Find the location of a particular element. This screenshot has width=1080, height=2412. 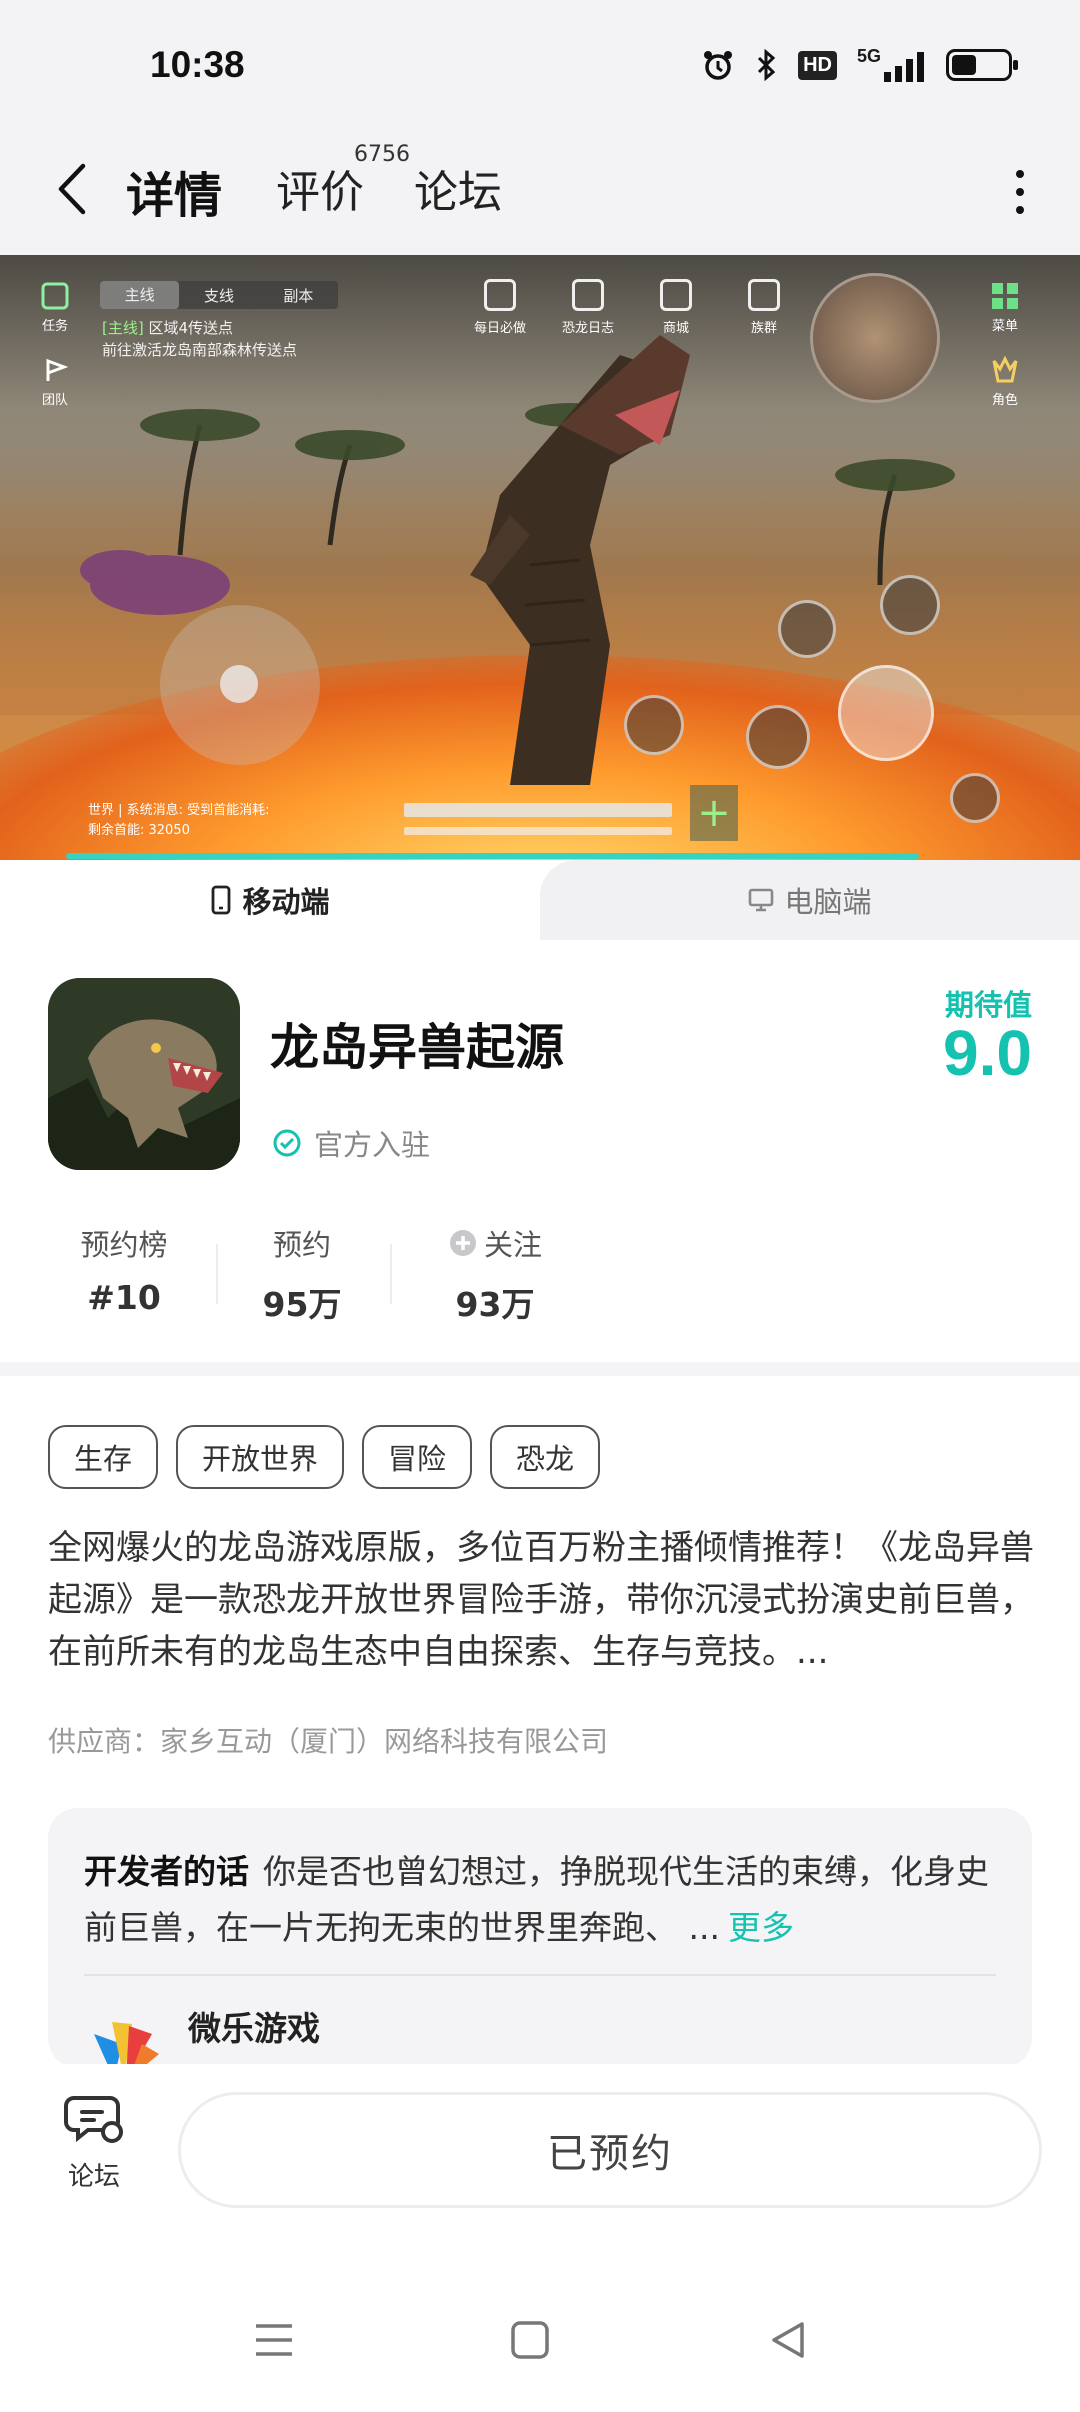

stat-rank-label: 预约榜 is located at coordinates (124, 1245).